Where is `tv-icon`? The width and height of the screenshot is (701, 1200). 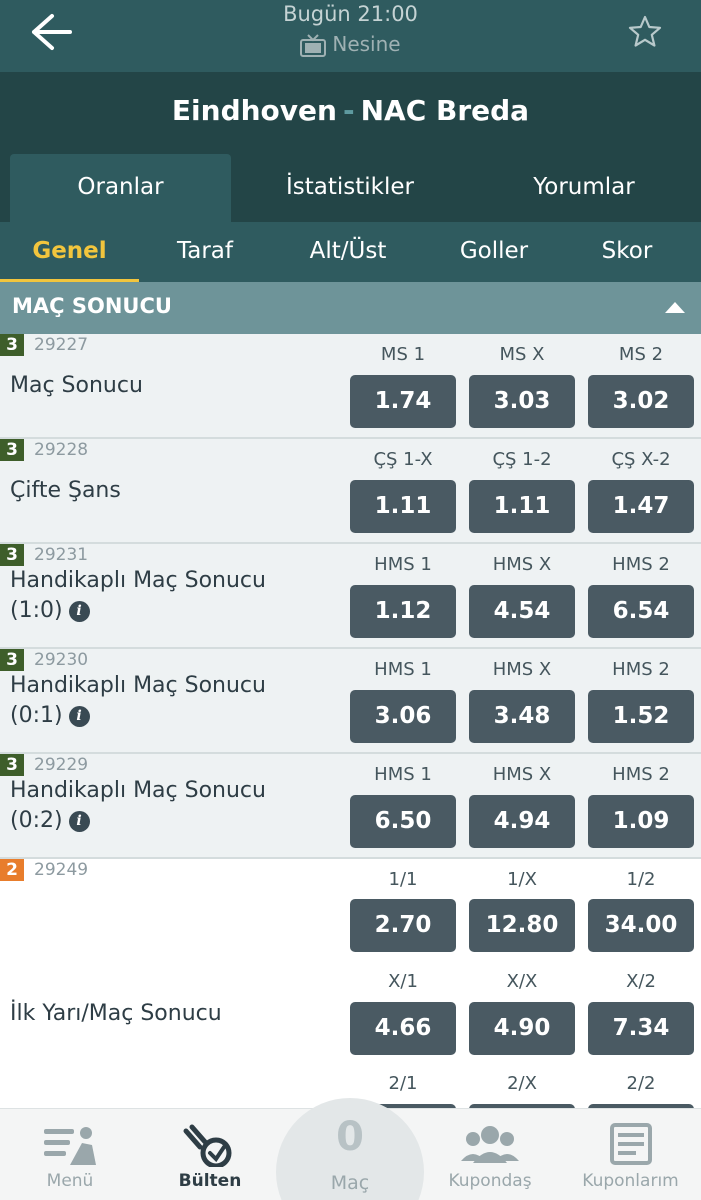
tv-icon is located at coordinates (313, 45).